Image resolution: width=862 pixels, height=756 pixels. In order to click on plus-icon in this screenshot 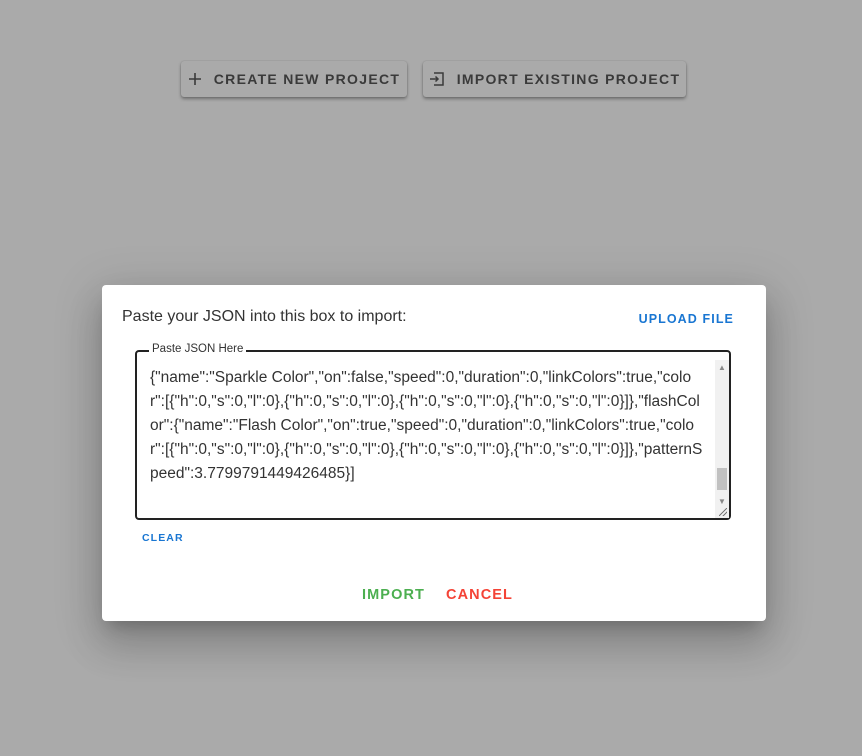, I will do `click(195, 79)`.